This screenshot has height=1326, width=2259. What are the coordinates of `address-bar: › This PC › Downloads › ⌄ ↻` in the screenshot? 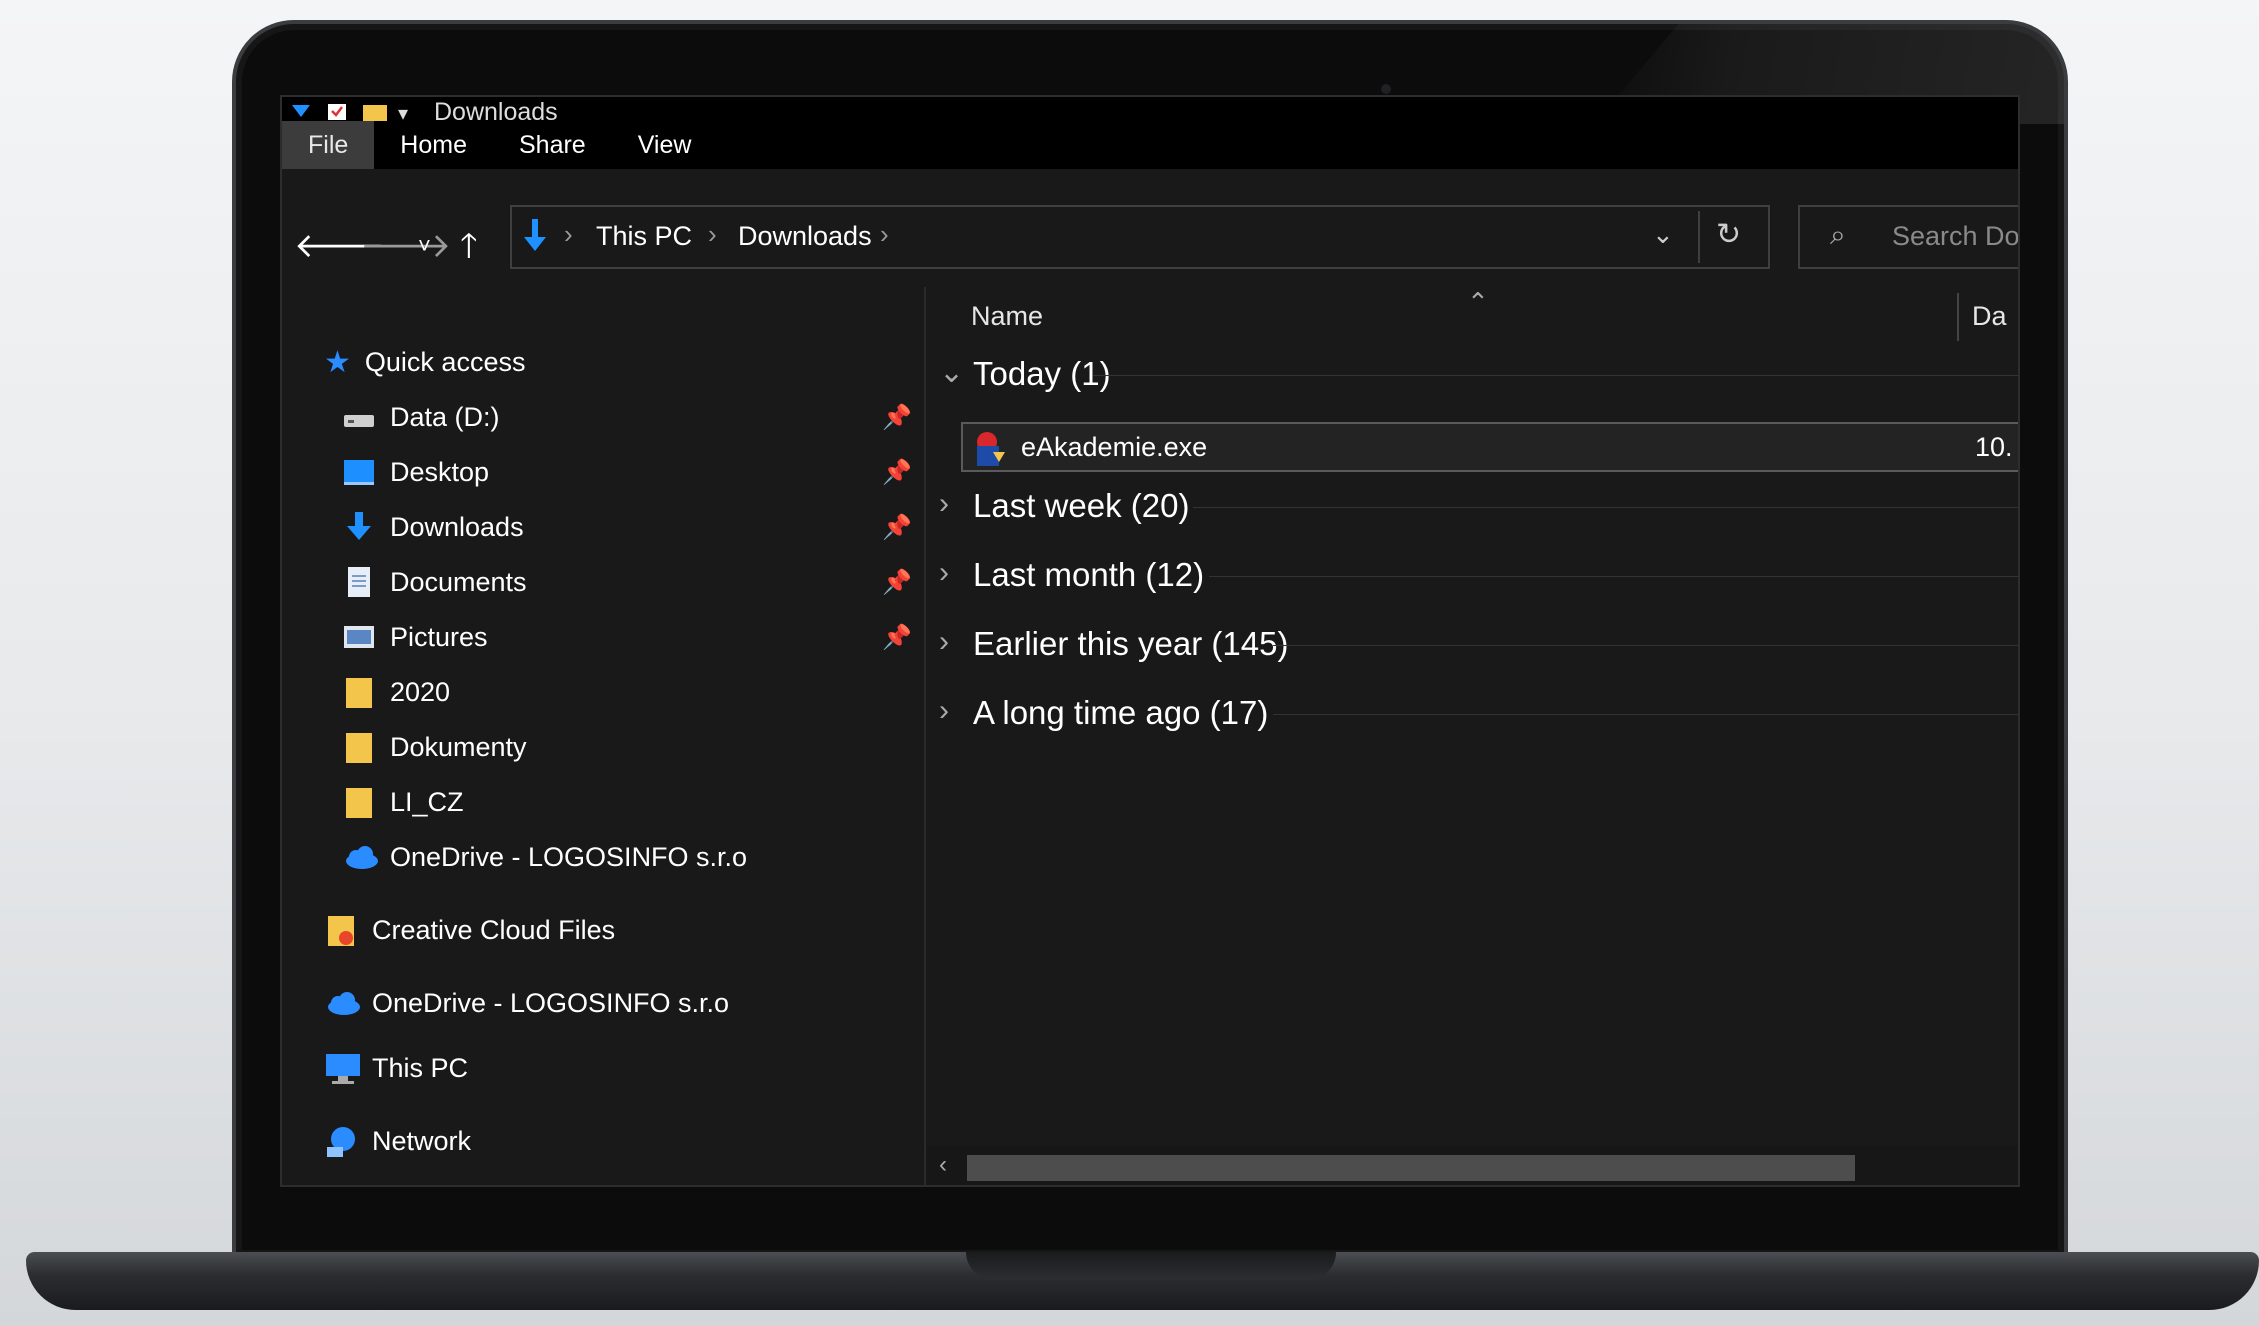 It's located at (1140, 237).